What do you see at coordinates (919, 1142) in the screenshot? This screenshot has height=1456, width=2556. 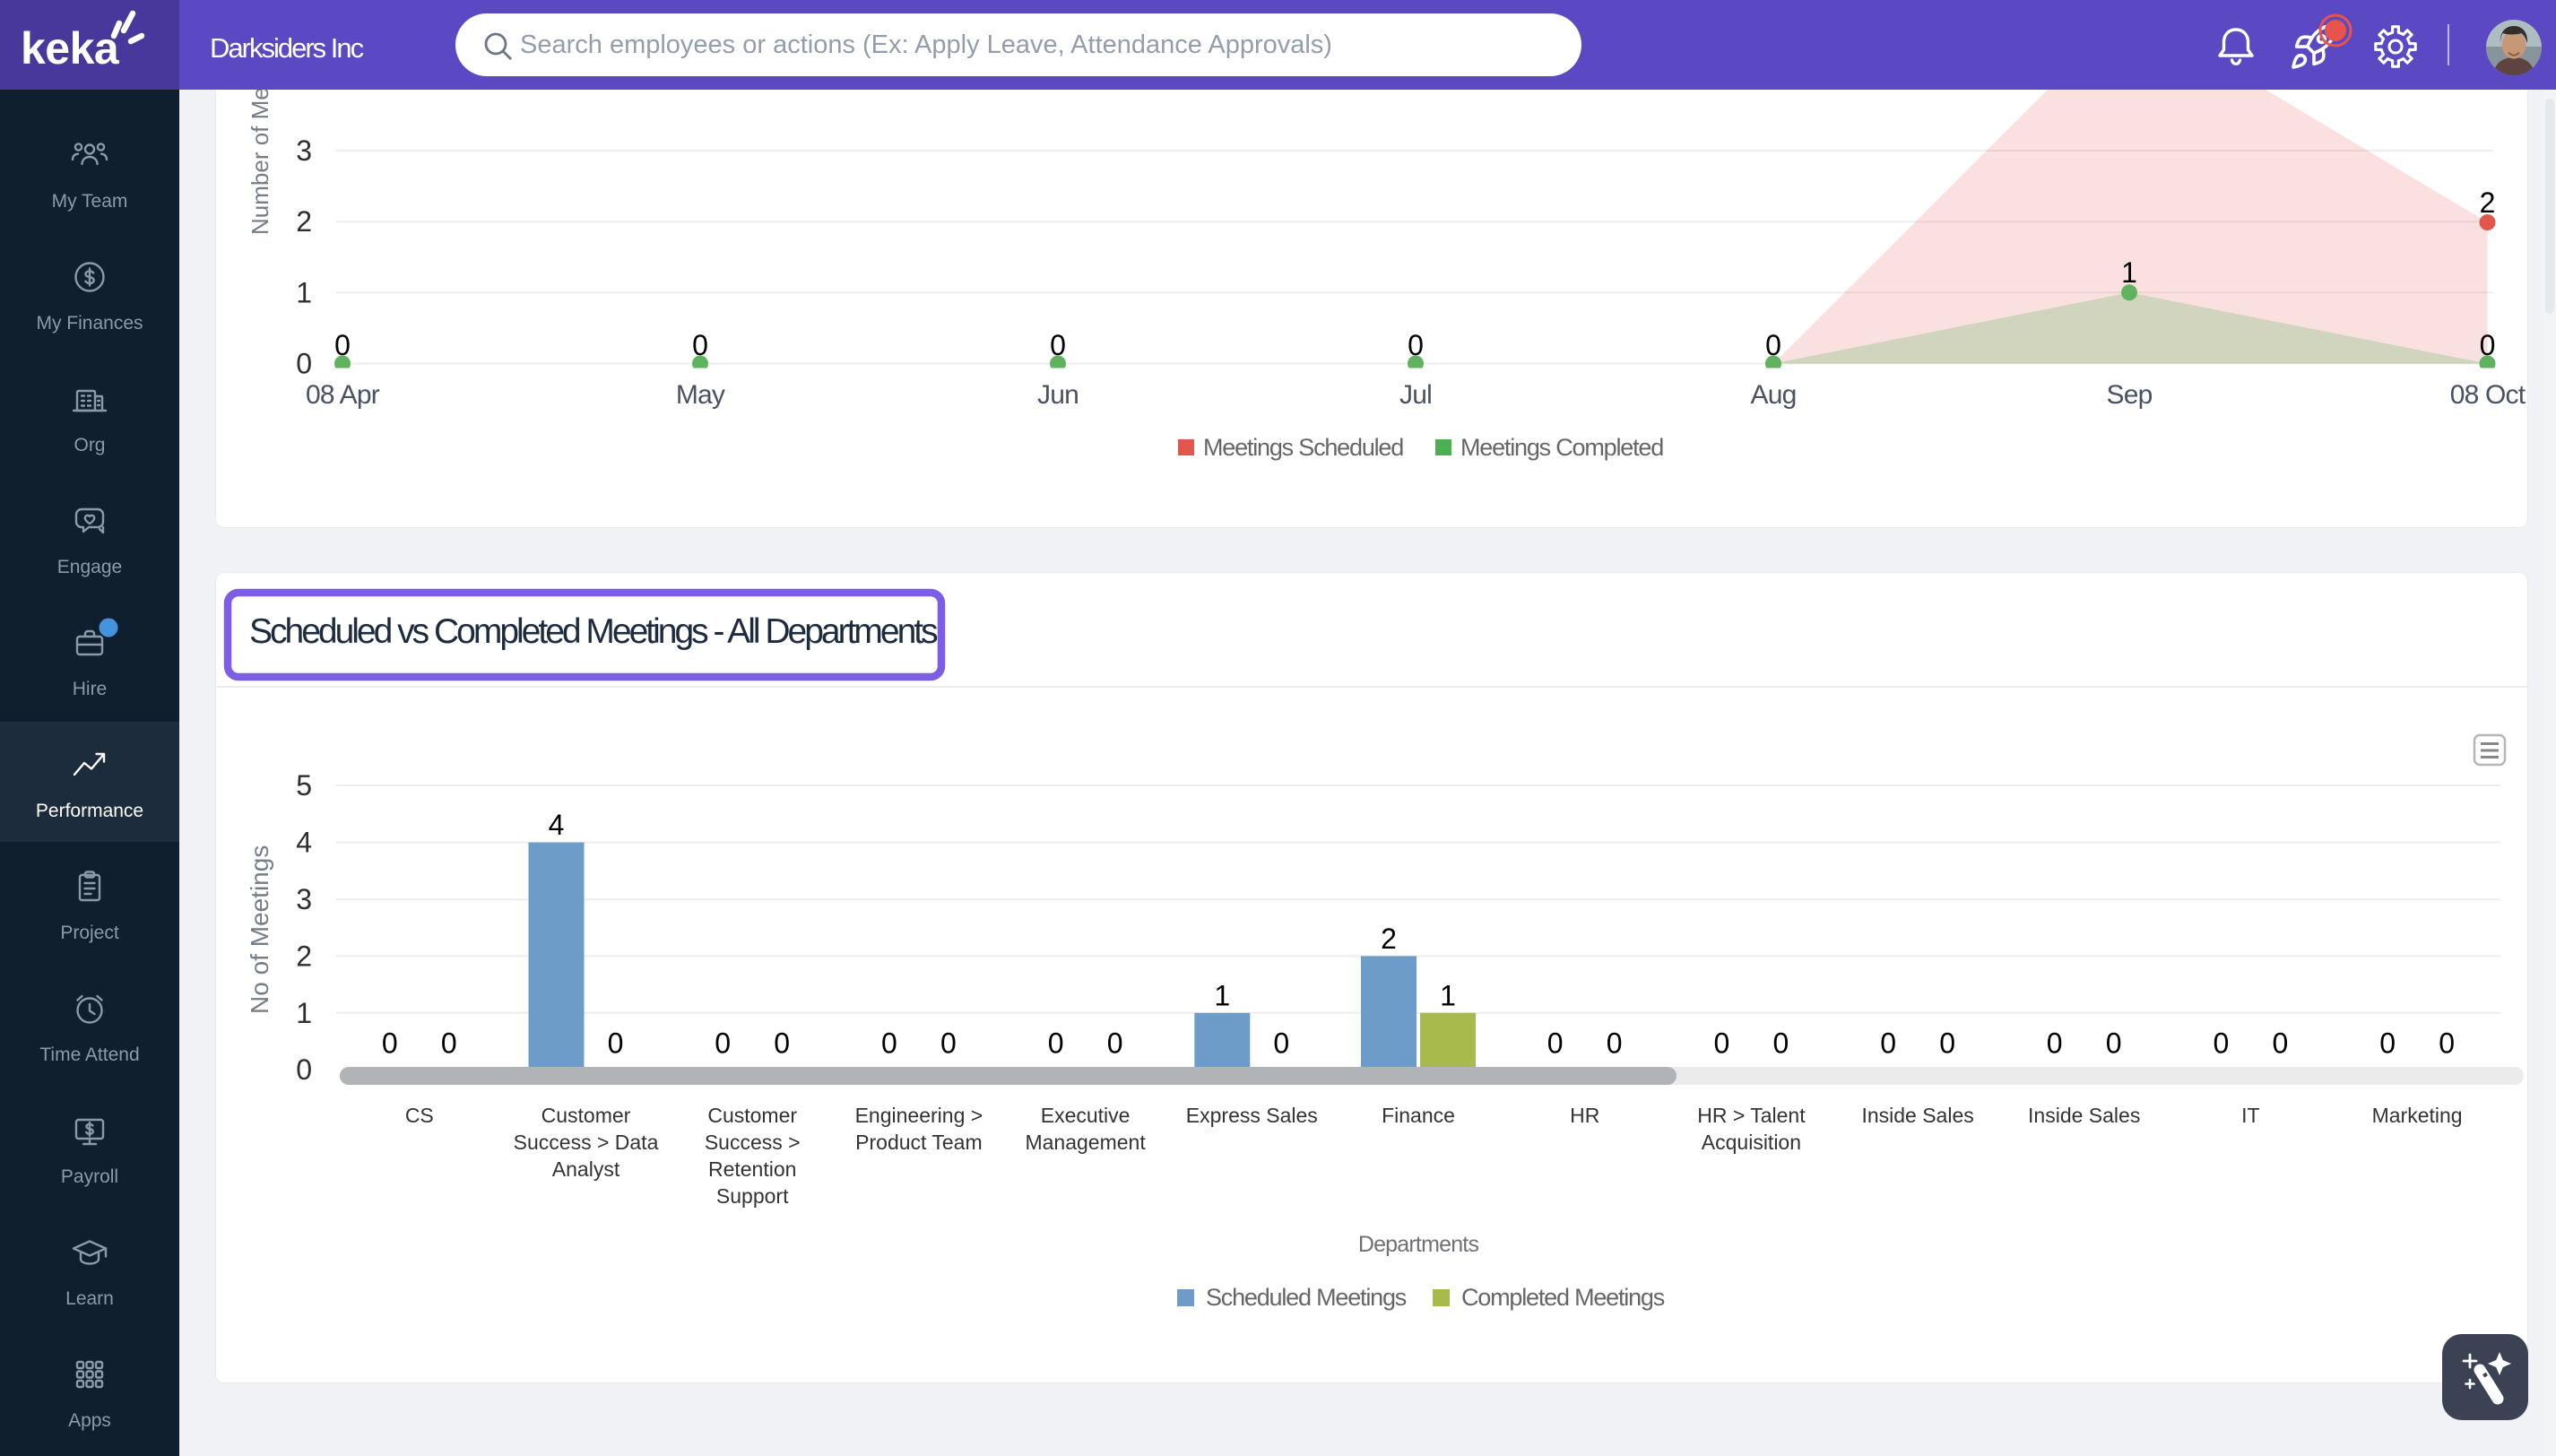 I see `svg-text: Product Team` at bounding box center [919, 1142].